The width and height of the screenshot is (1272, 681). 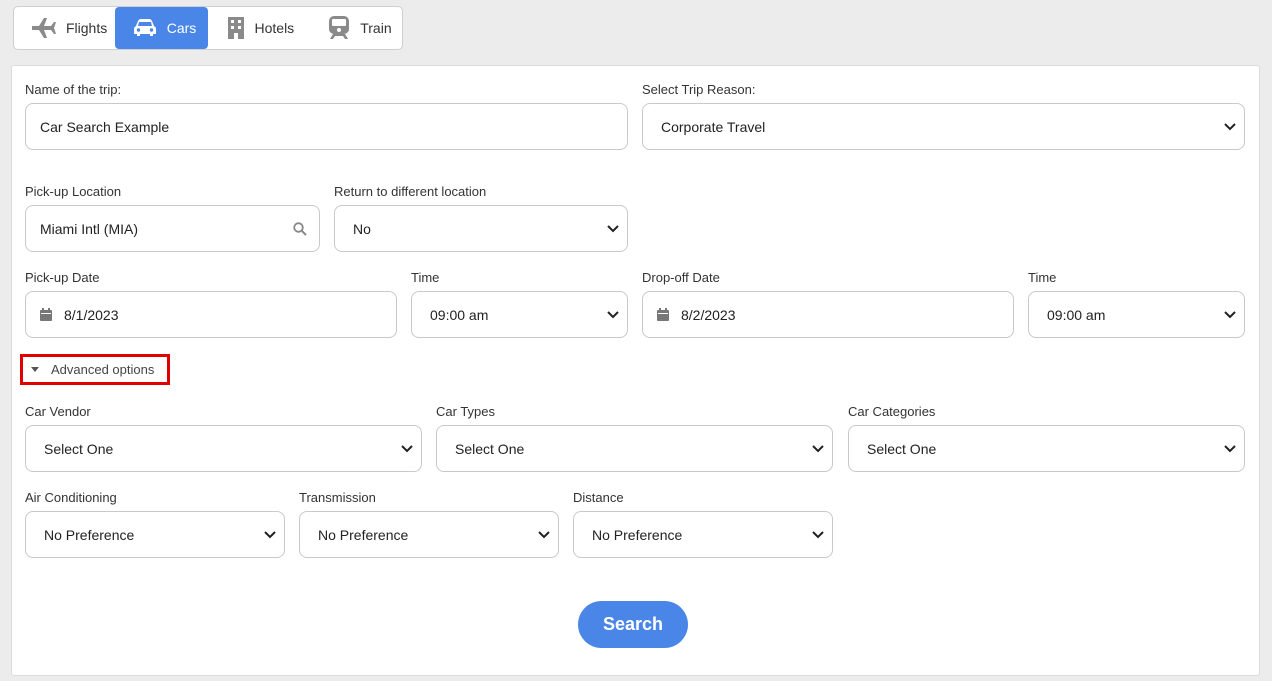 I want to click on trip-reason-label: Select Trip Reason:, so click(x=699, y=89).